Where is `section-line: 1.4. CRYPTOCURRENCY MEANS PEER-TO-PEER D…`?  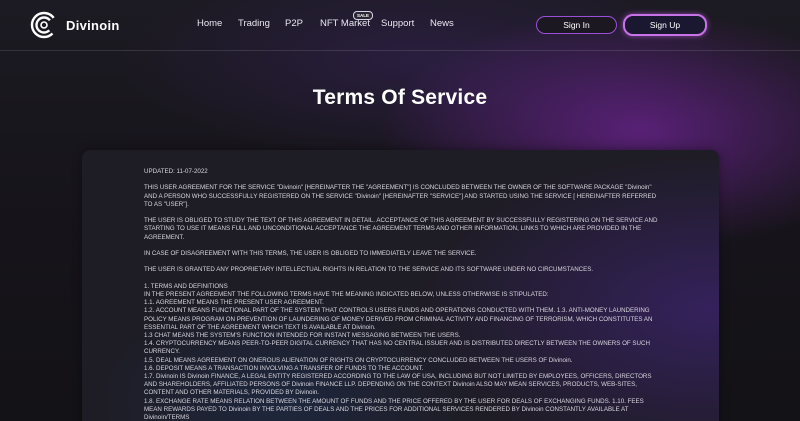
section-line: 1.4. CRYPTOCURRENCY MEANS PEER-TO-PEER D… is located at coordinates (397, 348).